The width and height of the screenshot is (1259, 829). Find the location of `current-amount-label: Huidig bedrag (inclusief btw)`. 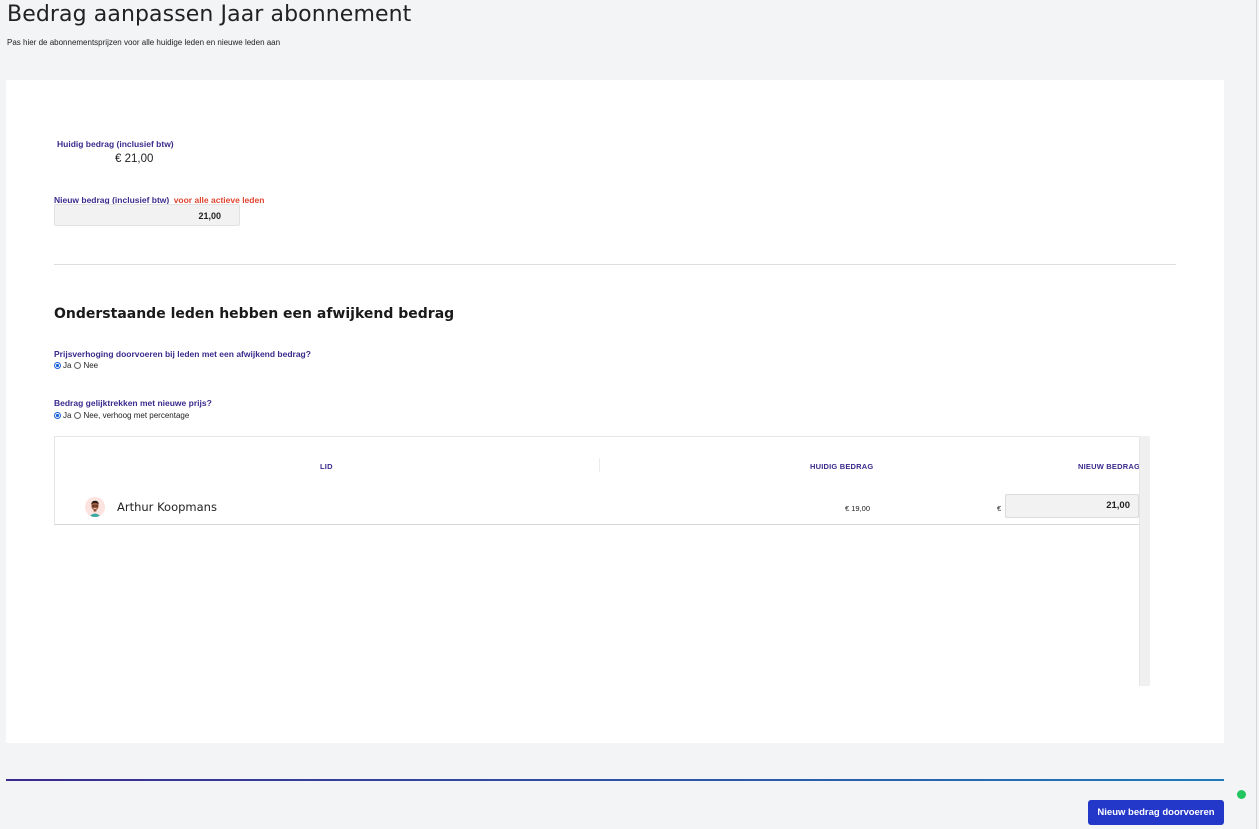

current-amount-label: Huidig bedrag (inclusief btw) is located at coordinates (115, 144).